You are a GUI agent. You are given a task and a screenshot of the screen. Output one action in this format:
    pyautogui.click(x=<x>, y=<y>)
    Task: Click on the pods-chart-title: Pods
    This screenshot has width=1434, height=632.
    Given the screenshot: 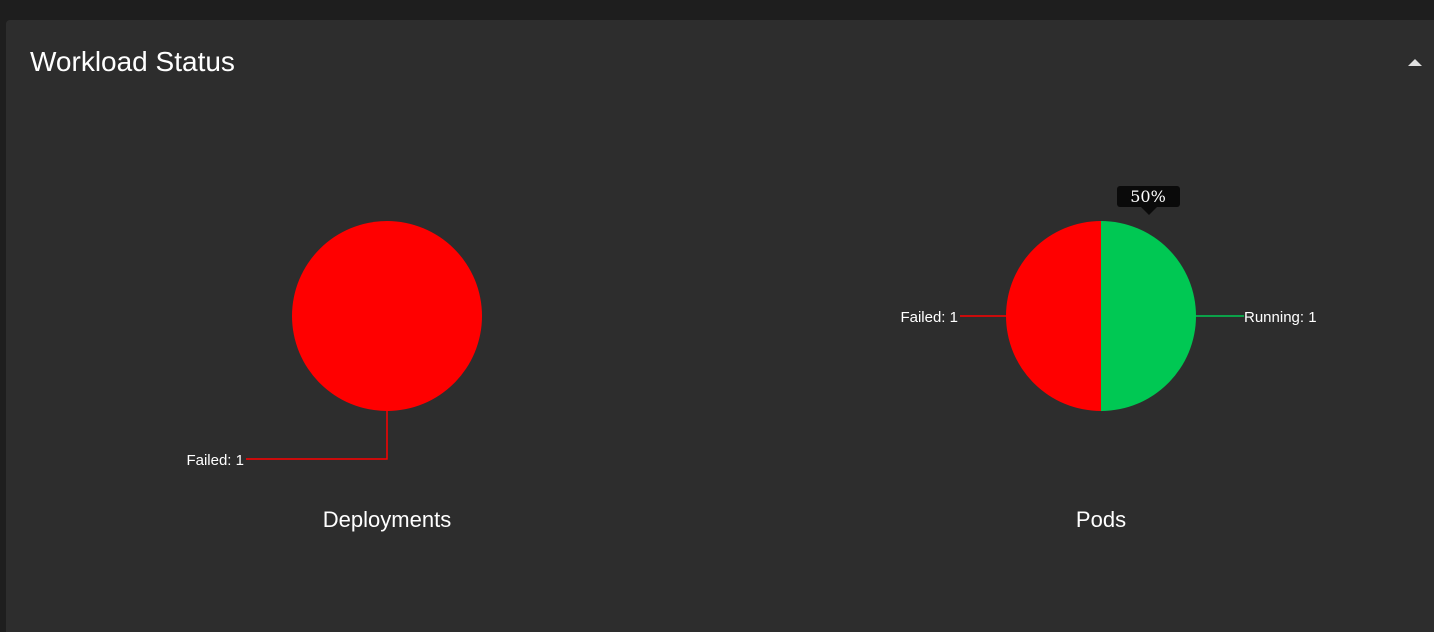 What is the action you would take?
    pyautogui.click(x=1101, y=519)
    